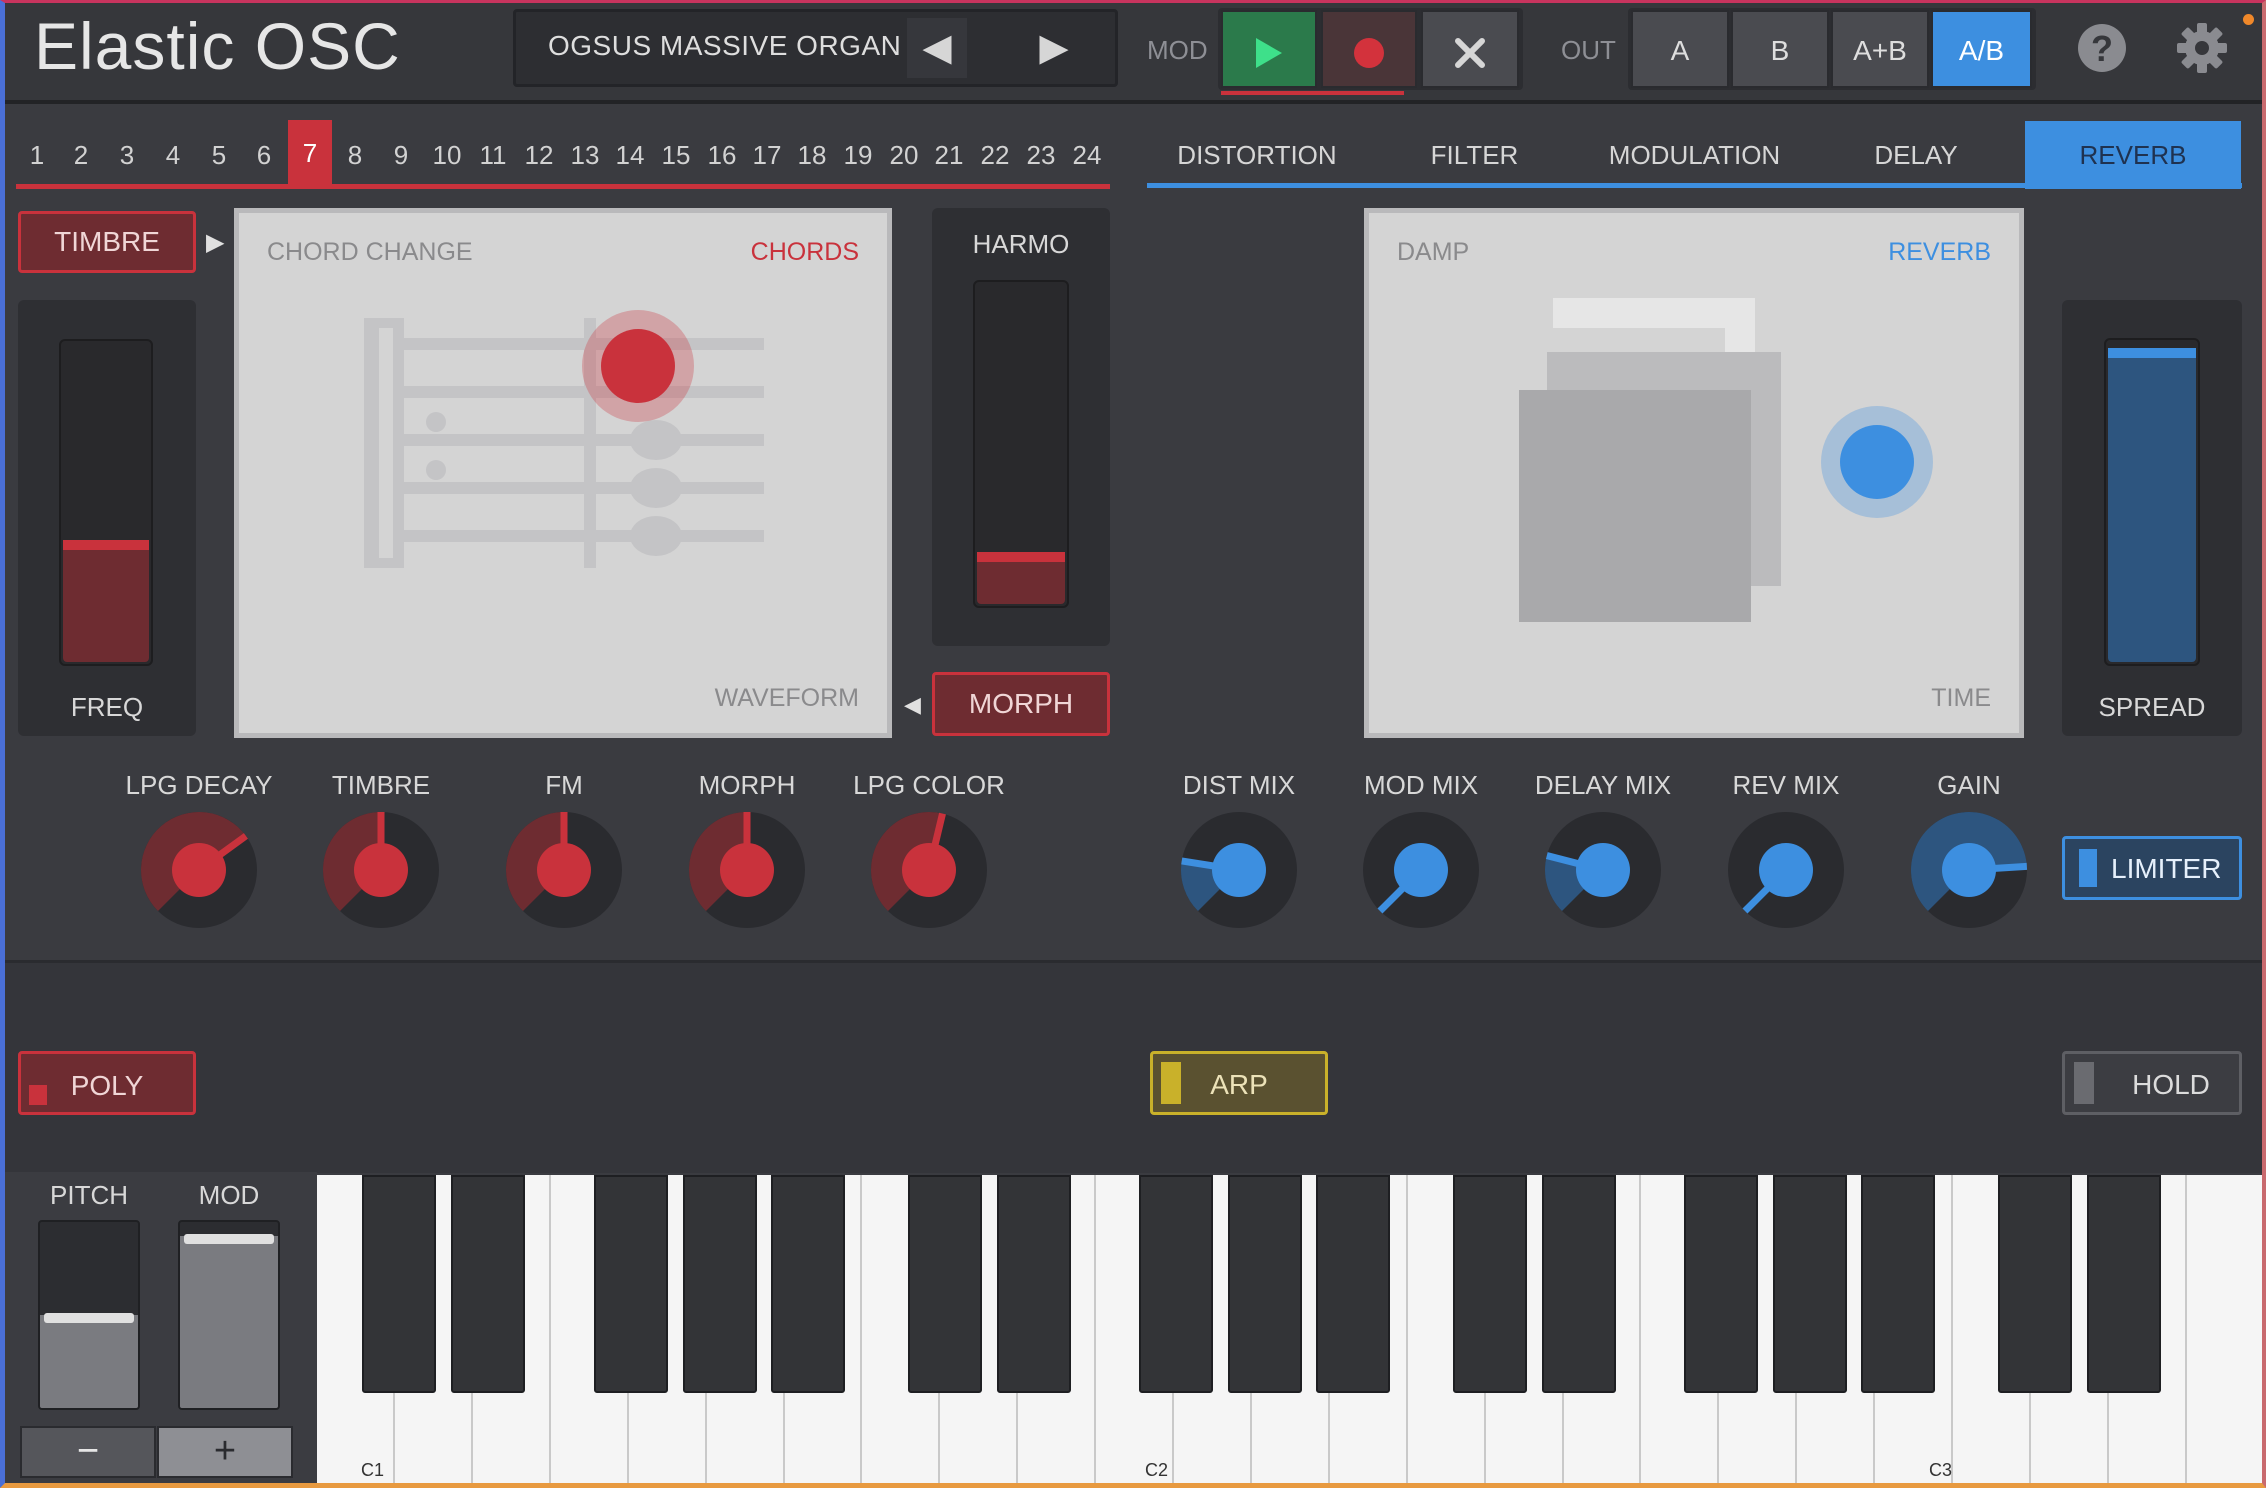  What do you see at coordinates (949, 155) in the screenshot?
I see `step-21: 21` at bounding box center [949, 155].